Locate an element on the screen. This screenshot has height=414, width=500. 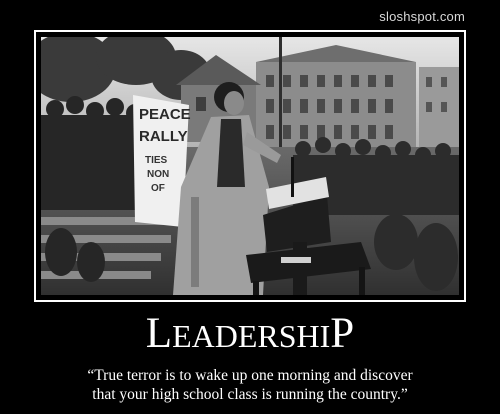
microphone is located at coordinates (292, 177).